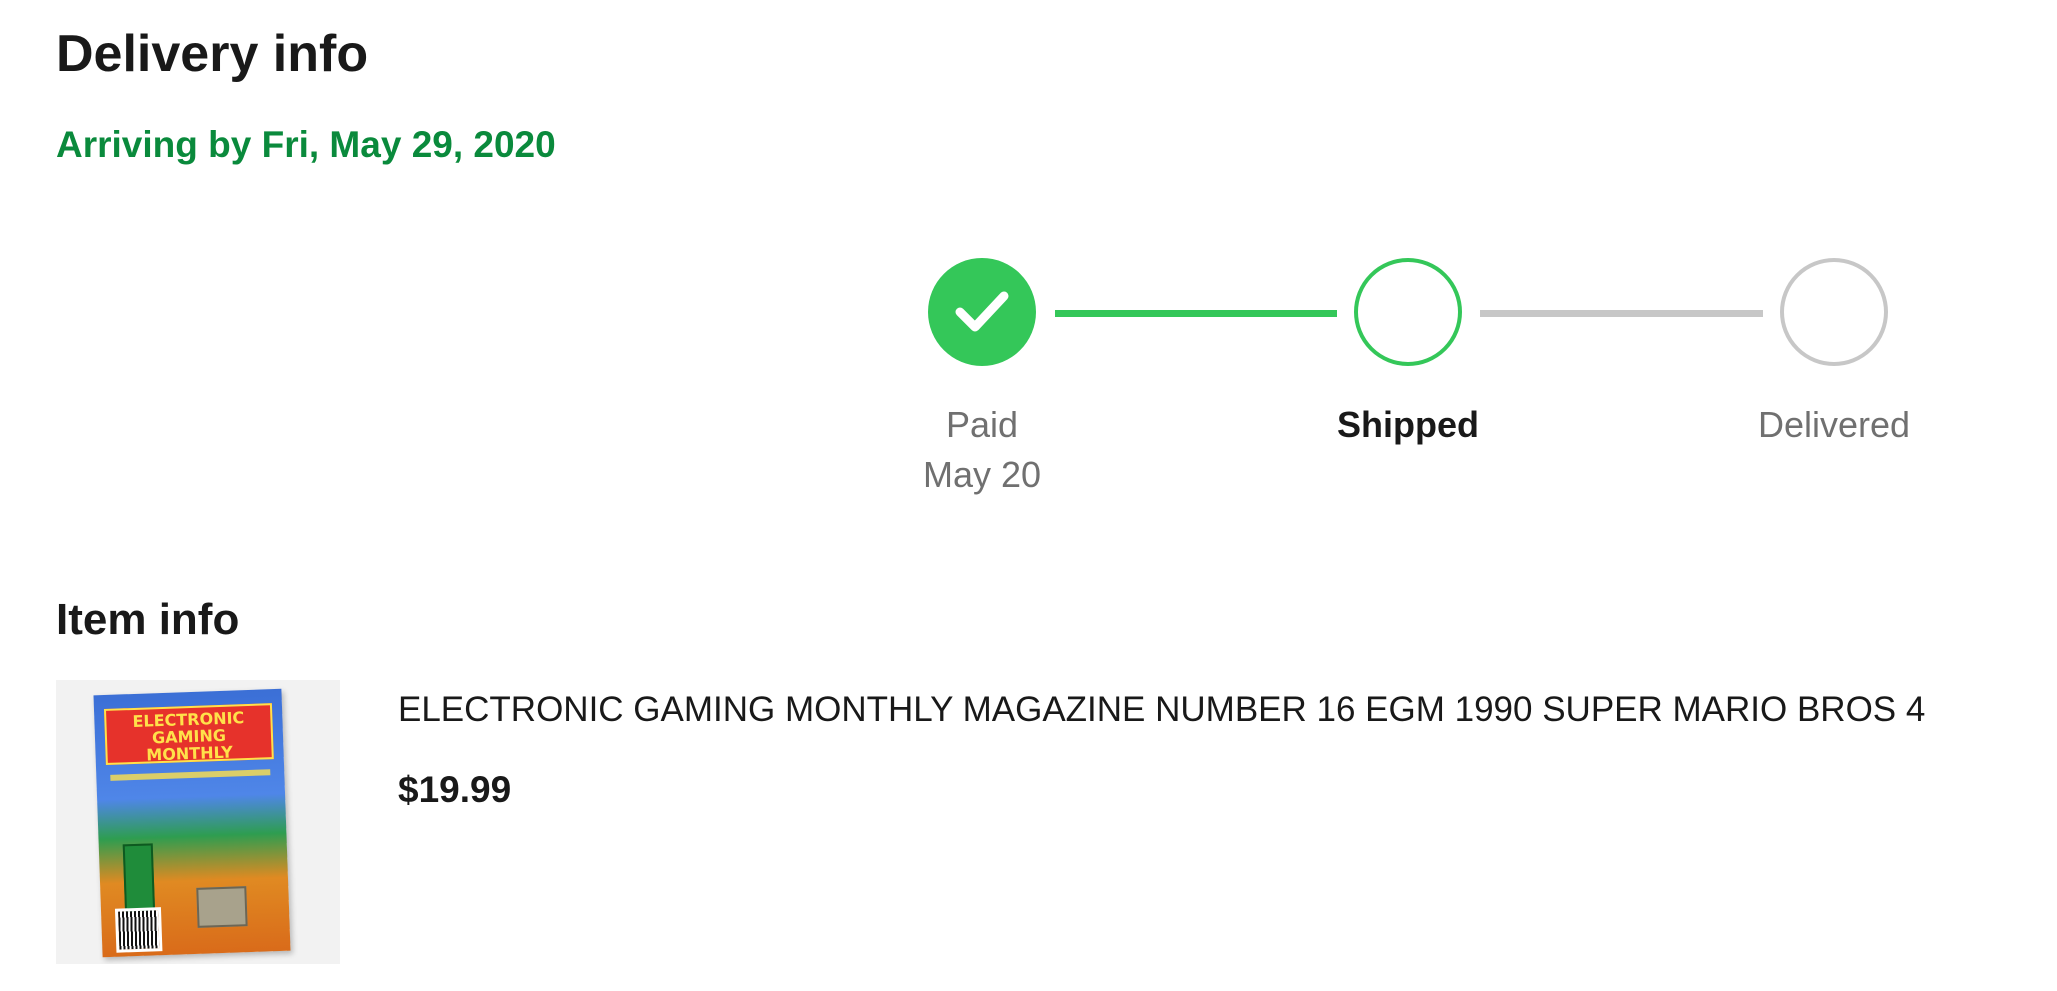 This screenshot has height=991, width=2057. Describe the element at coordinates (138, 930) in the screenshot. I see `barcode-icon` at that location.